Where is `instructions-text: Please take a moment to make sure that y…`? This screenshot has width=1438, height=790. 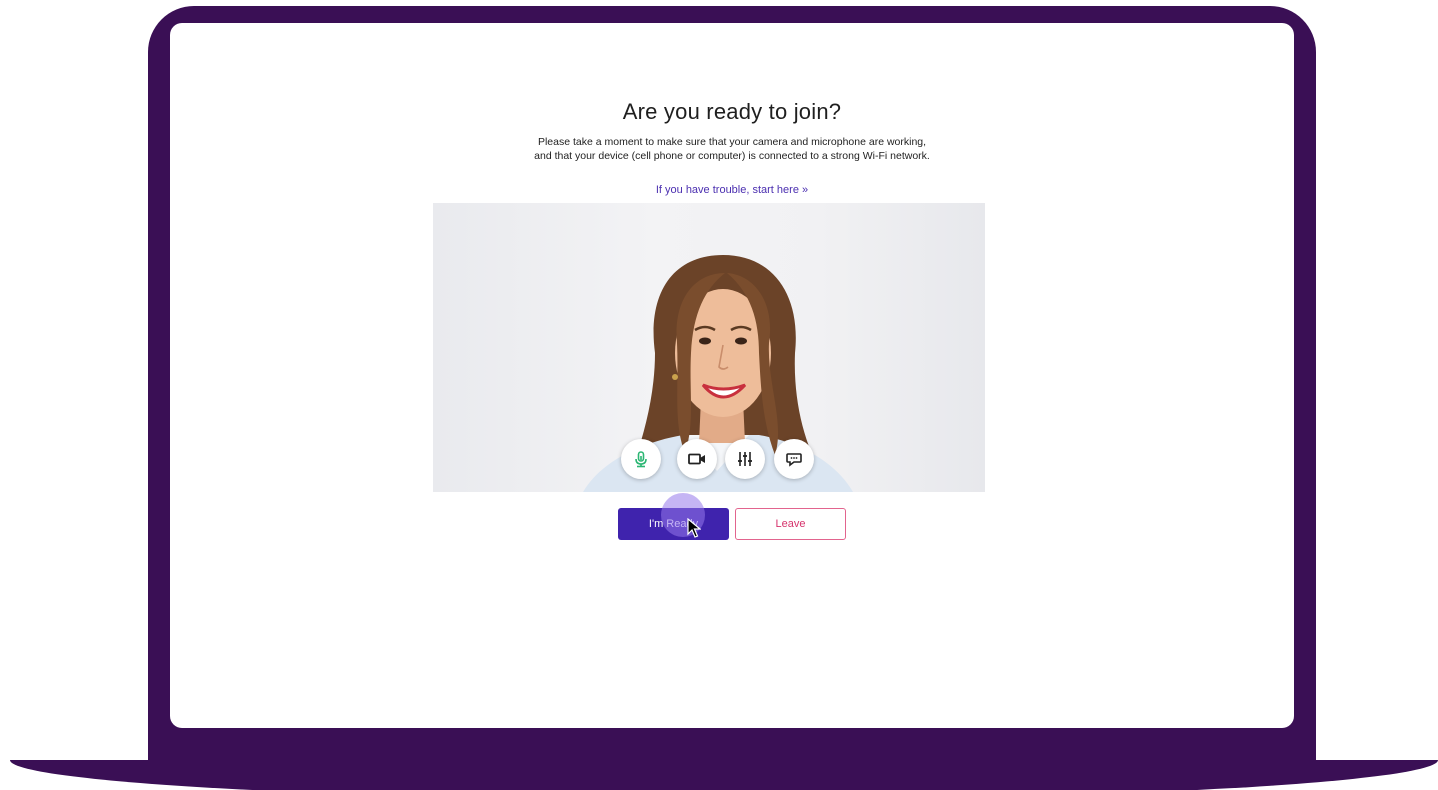
instructions-text: Please take a moment to make sure that y… is located at coordinates (732, 149).